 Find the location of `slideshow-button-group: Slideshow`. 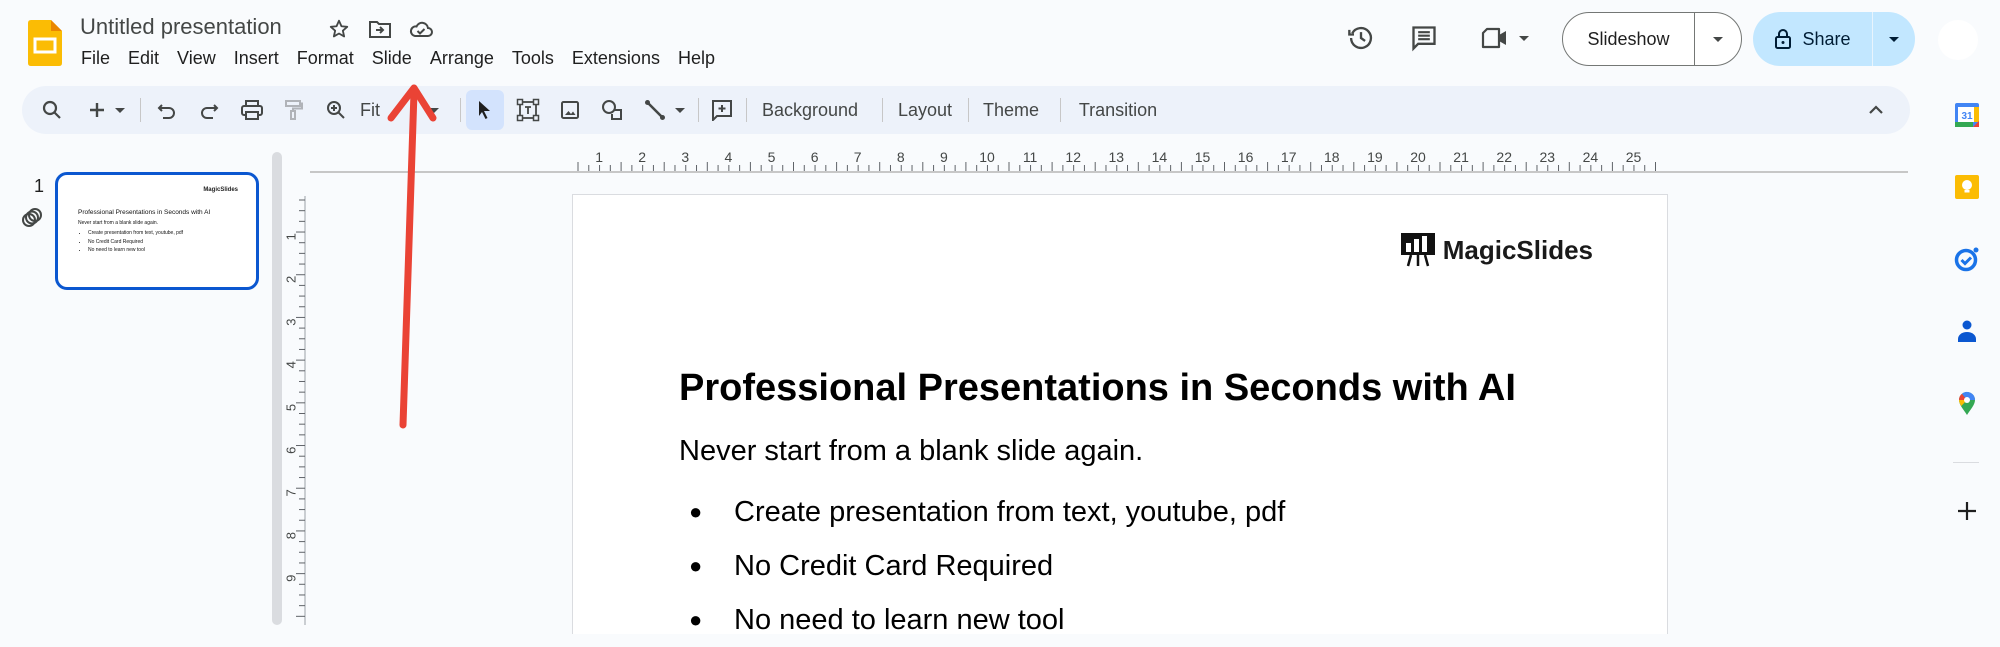

slideshow-button-group: Slideshow is located at coordinates (1652, 39).